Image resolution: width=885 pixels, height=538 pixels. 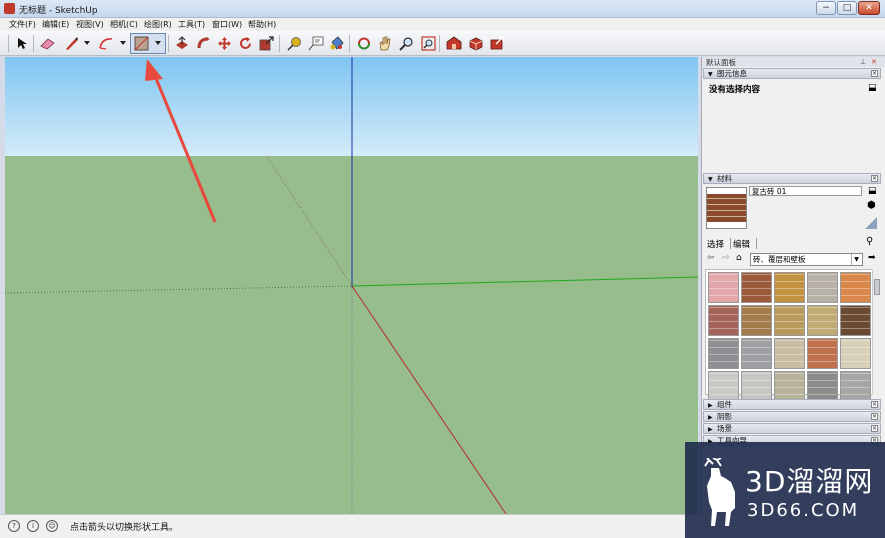 What do you see at coordinates (877, 287) in the screenshot?
I see `scrollbar-thumb` at bounding box center [877, 287].